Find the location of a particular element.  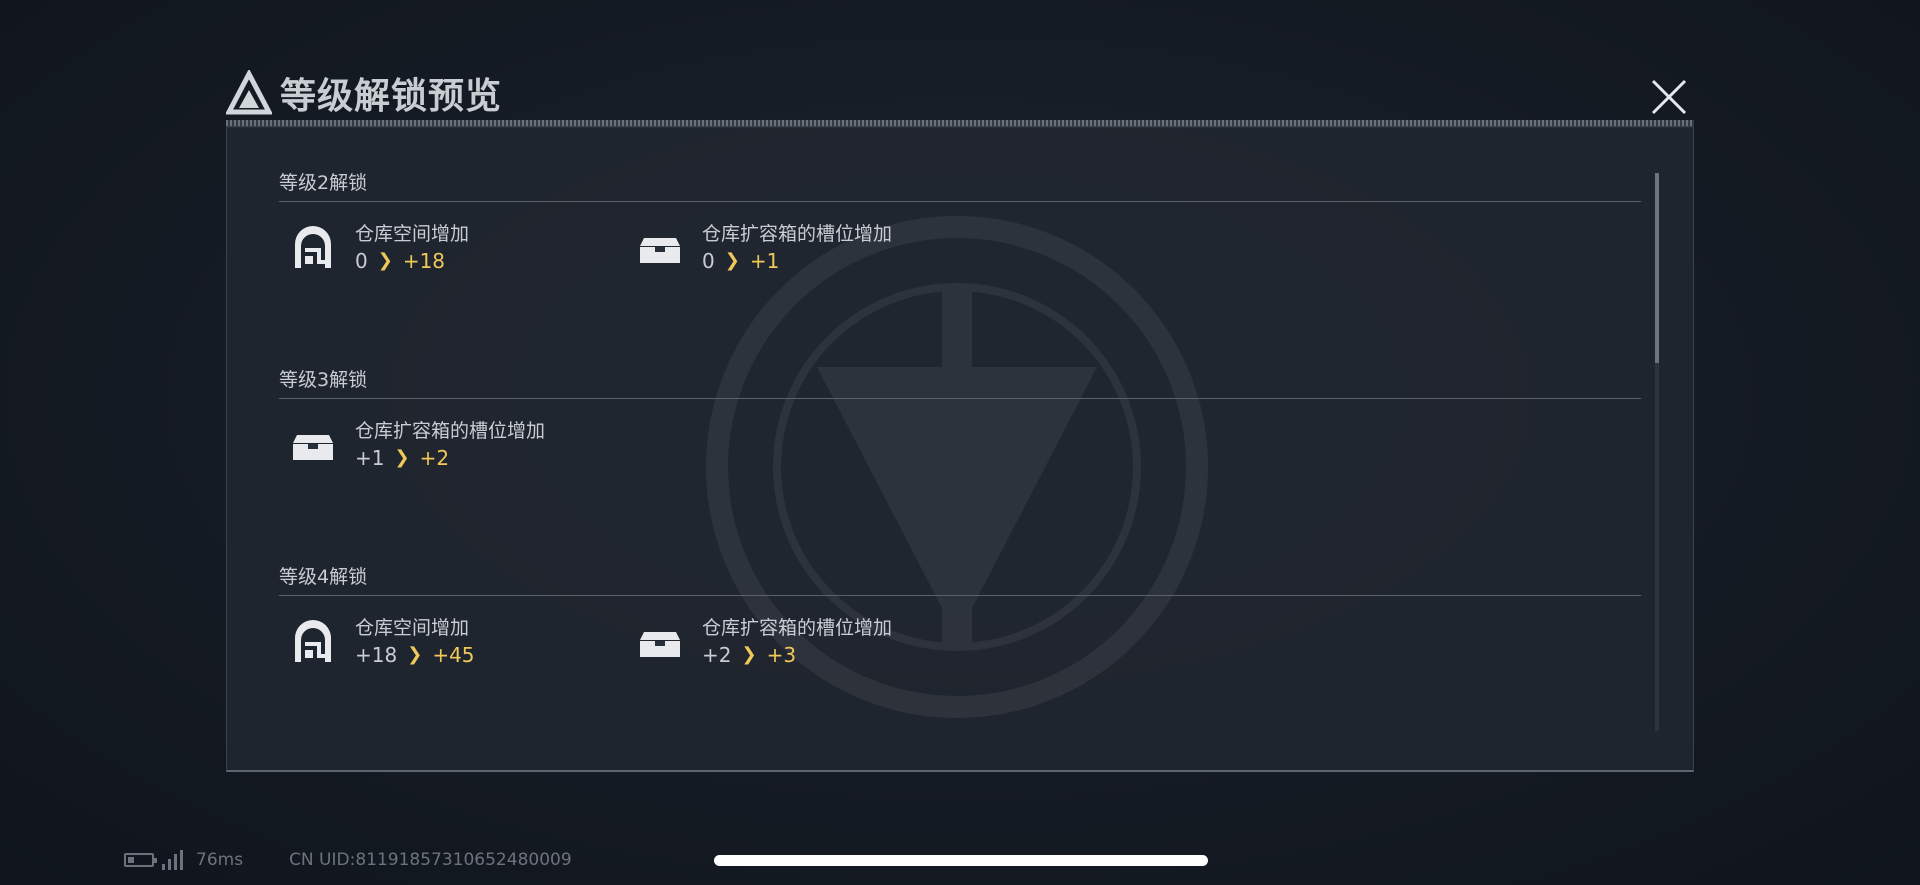

value-from: +1 is located at coordinates (370, 458).